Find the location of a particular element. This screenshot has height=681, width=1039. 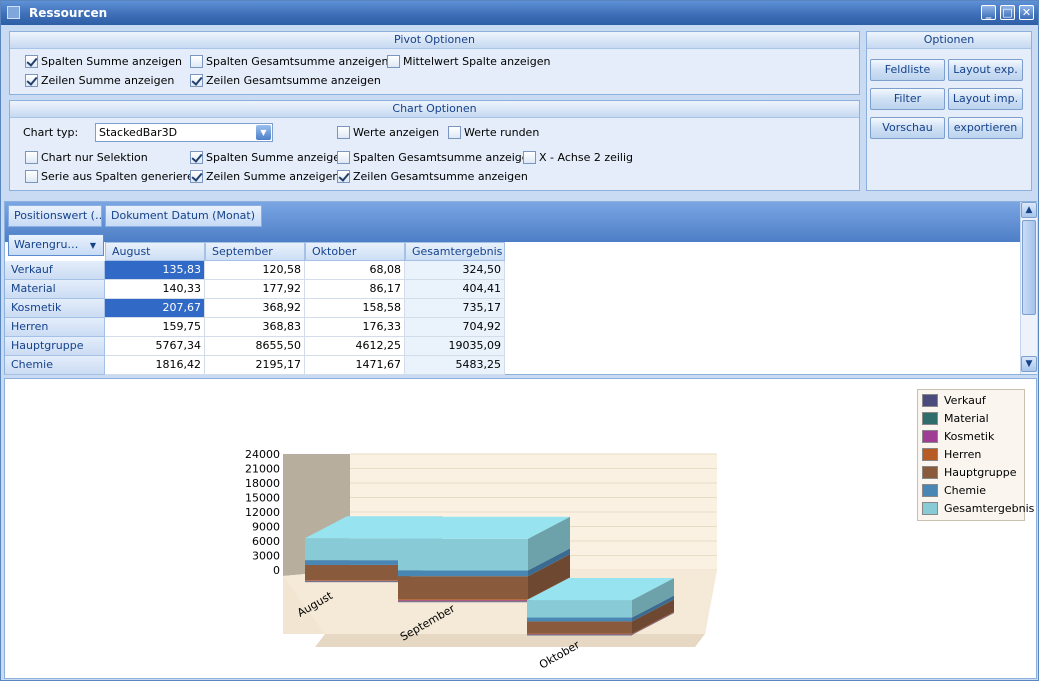

checkbox-mittelwert-spalte: Mittelwert Spalte anzeigen is located at coordinates (468, 61).